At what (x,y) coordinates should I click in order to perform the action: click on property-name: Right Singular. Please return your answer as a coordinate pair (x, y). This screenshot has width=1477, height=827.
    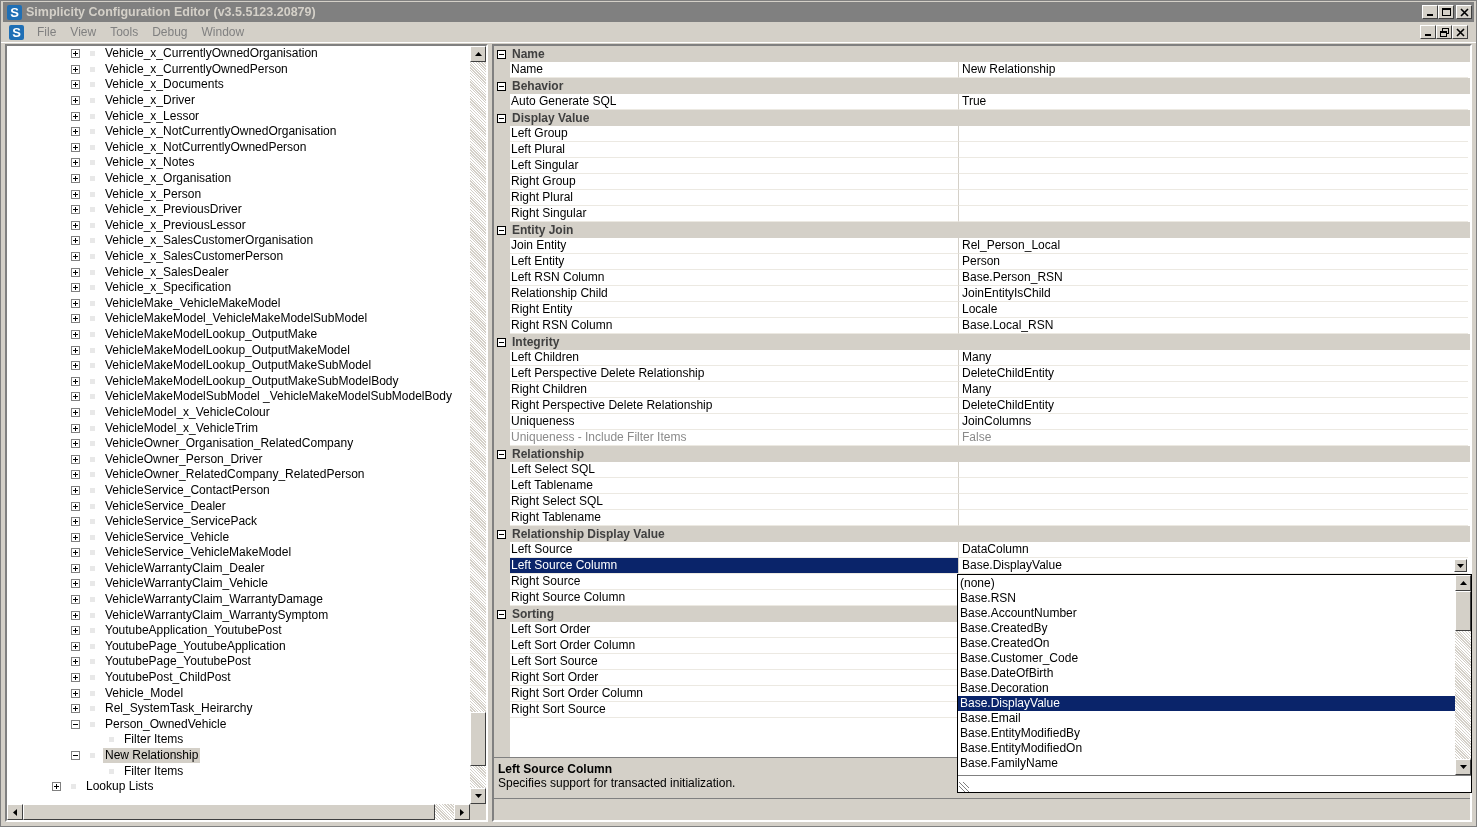
    Looking at the image, I should click on (734, 214).